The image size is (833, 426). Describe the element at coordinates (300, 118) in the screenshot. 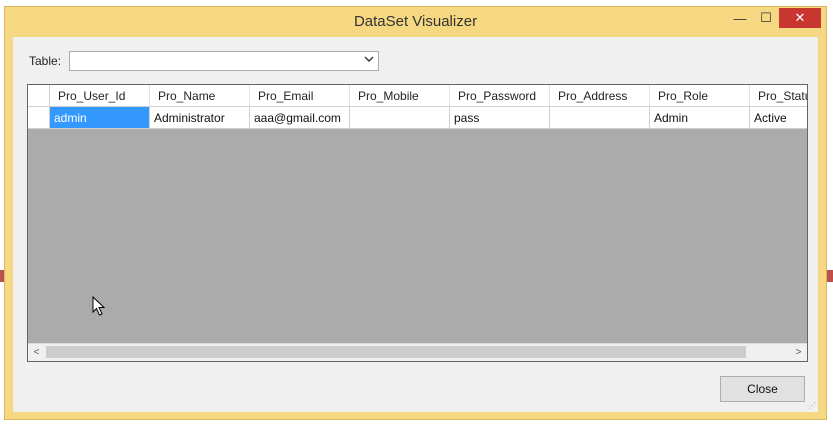

I see `grid-cell: aaa@gmail.com` at that location.